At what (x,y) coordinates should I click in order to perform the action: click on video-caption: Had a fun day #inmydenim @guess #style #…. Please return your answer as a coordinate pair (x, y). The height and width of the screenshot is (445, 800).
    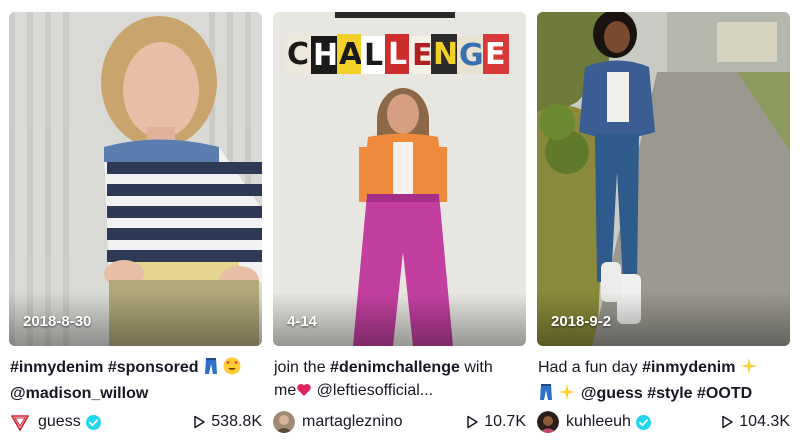
    Looking at the image, I should click on (664, 382).